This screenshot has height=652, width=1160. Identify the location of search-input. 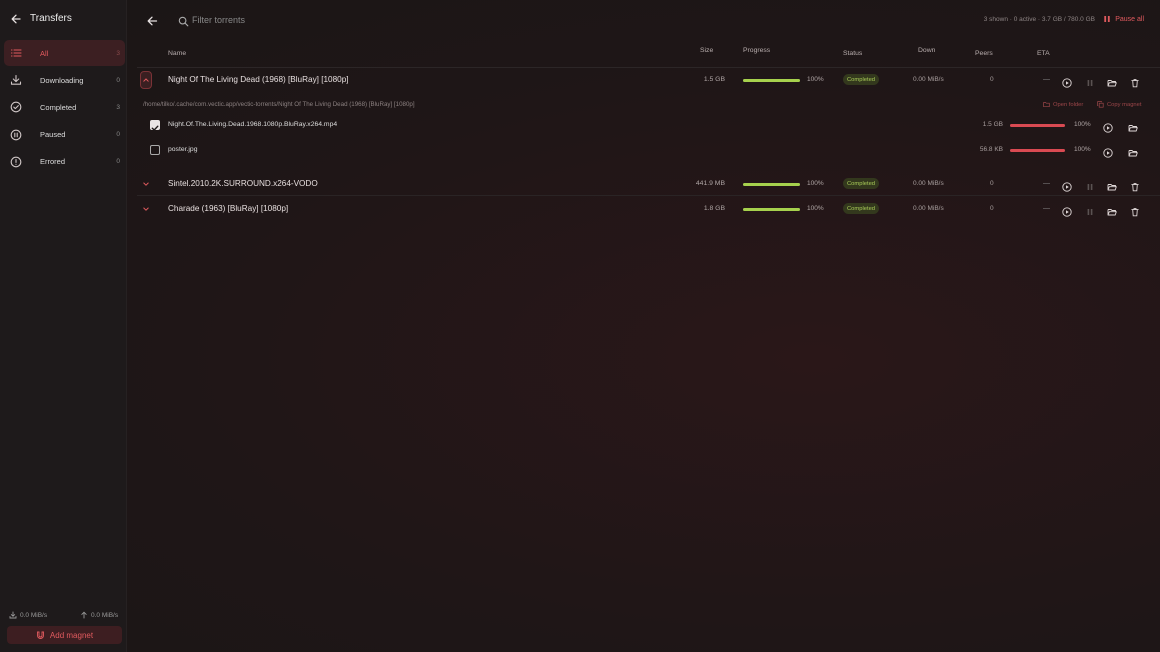
(302, 20).